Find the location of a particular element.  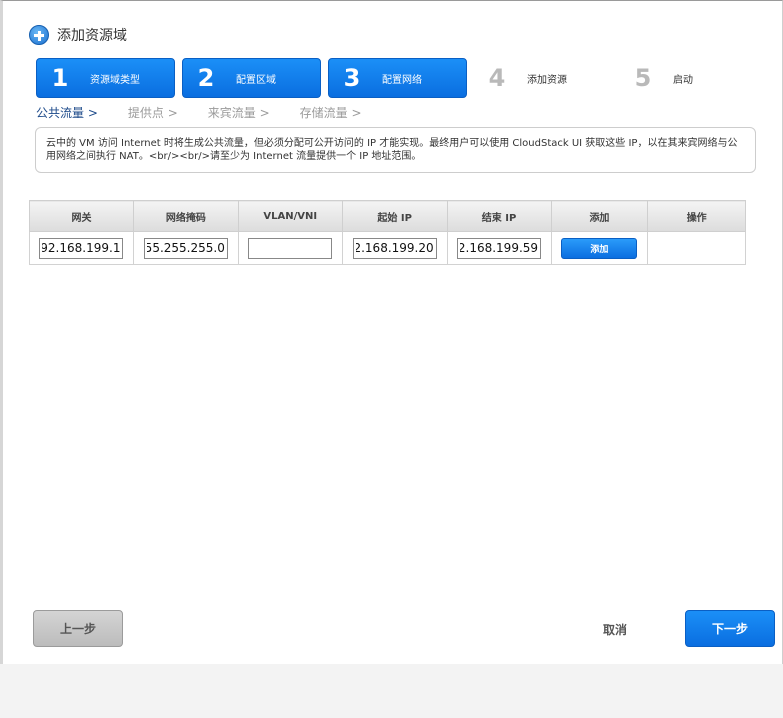

col-header-actions: 操作 is located at coordinates (696, 216).